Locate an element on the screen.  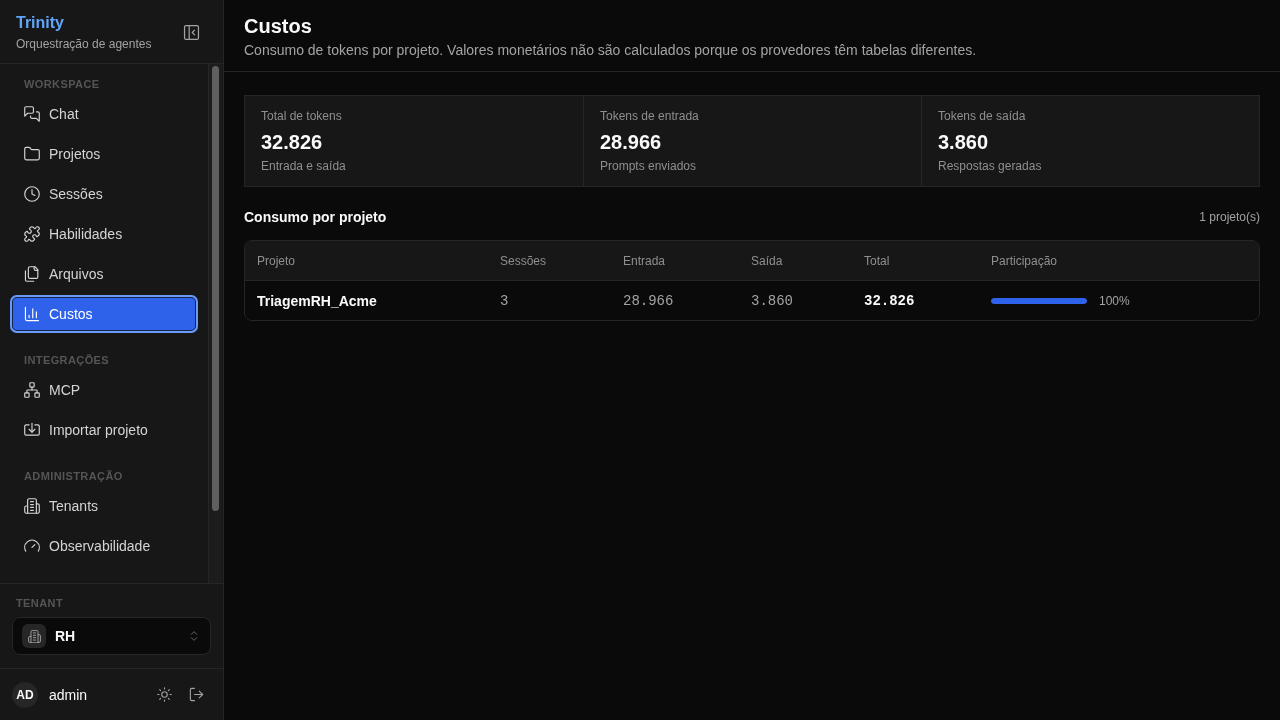
nav-item: Chat is located at coordinates (104, 114).